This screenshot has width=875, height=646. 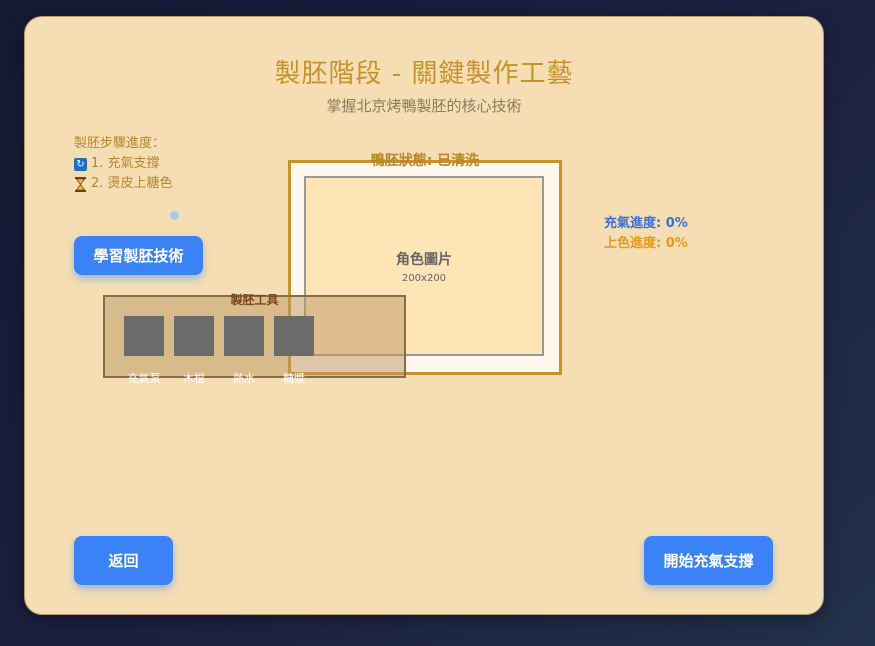 I want to click on tools-panel: 製胚工具 充氣泵 木棍 熱水 糖漿, so click(x=254, y=339).